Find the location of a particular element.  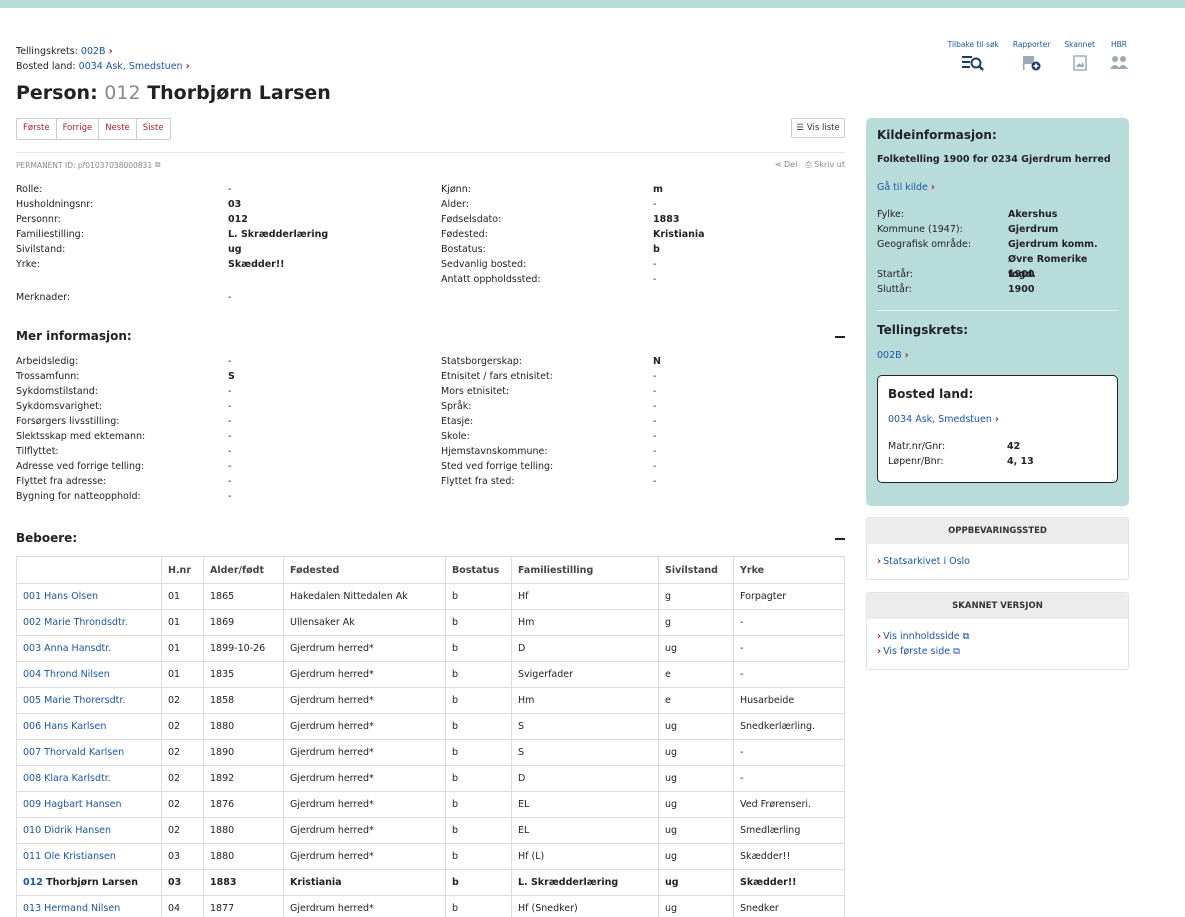

tellingskrets-side-link: 002B › is located at coordinates (997, 355).